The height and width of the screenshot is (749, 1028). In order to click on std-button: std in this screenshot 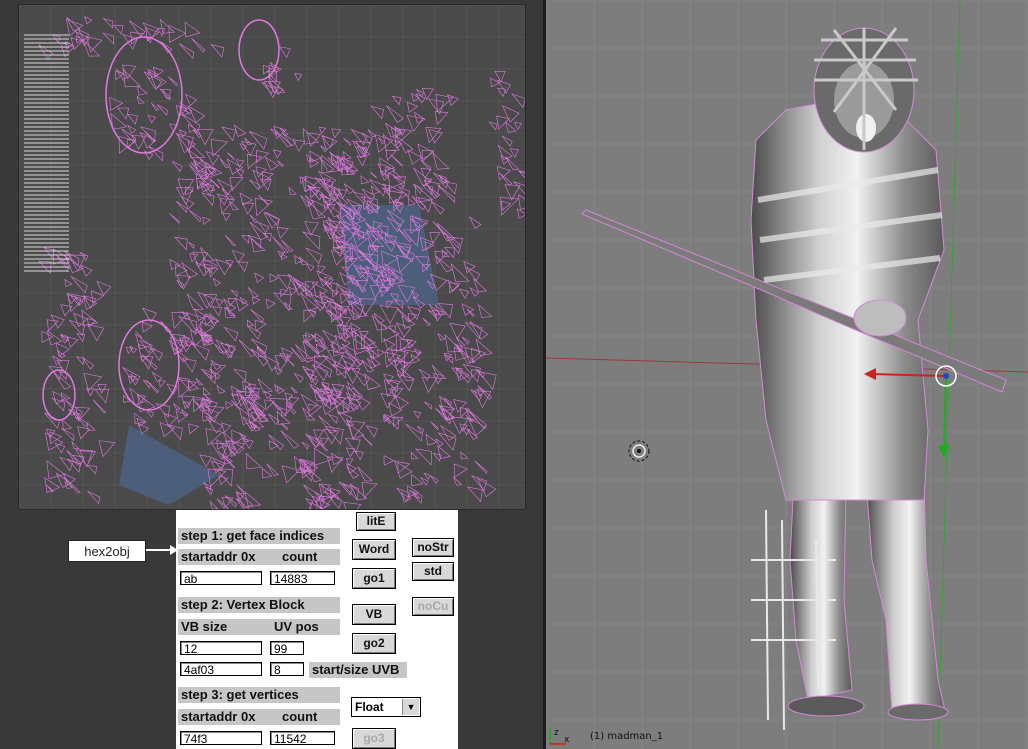, I will do `click(433, 571)`.